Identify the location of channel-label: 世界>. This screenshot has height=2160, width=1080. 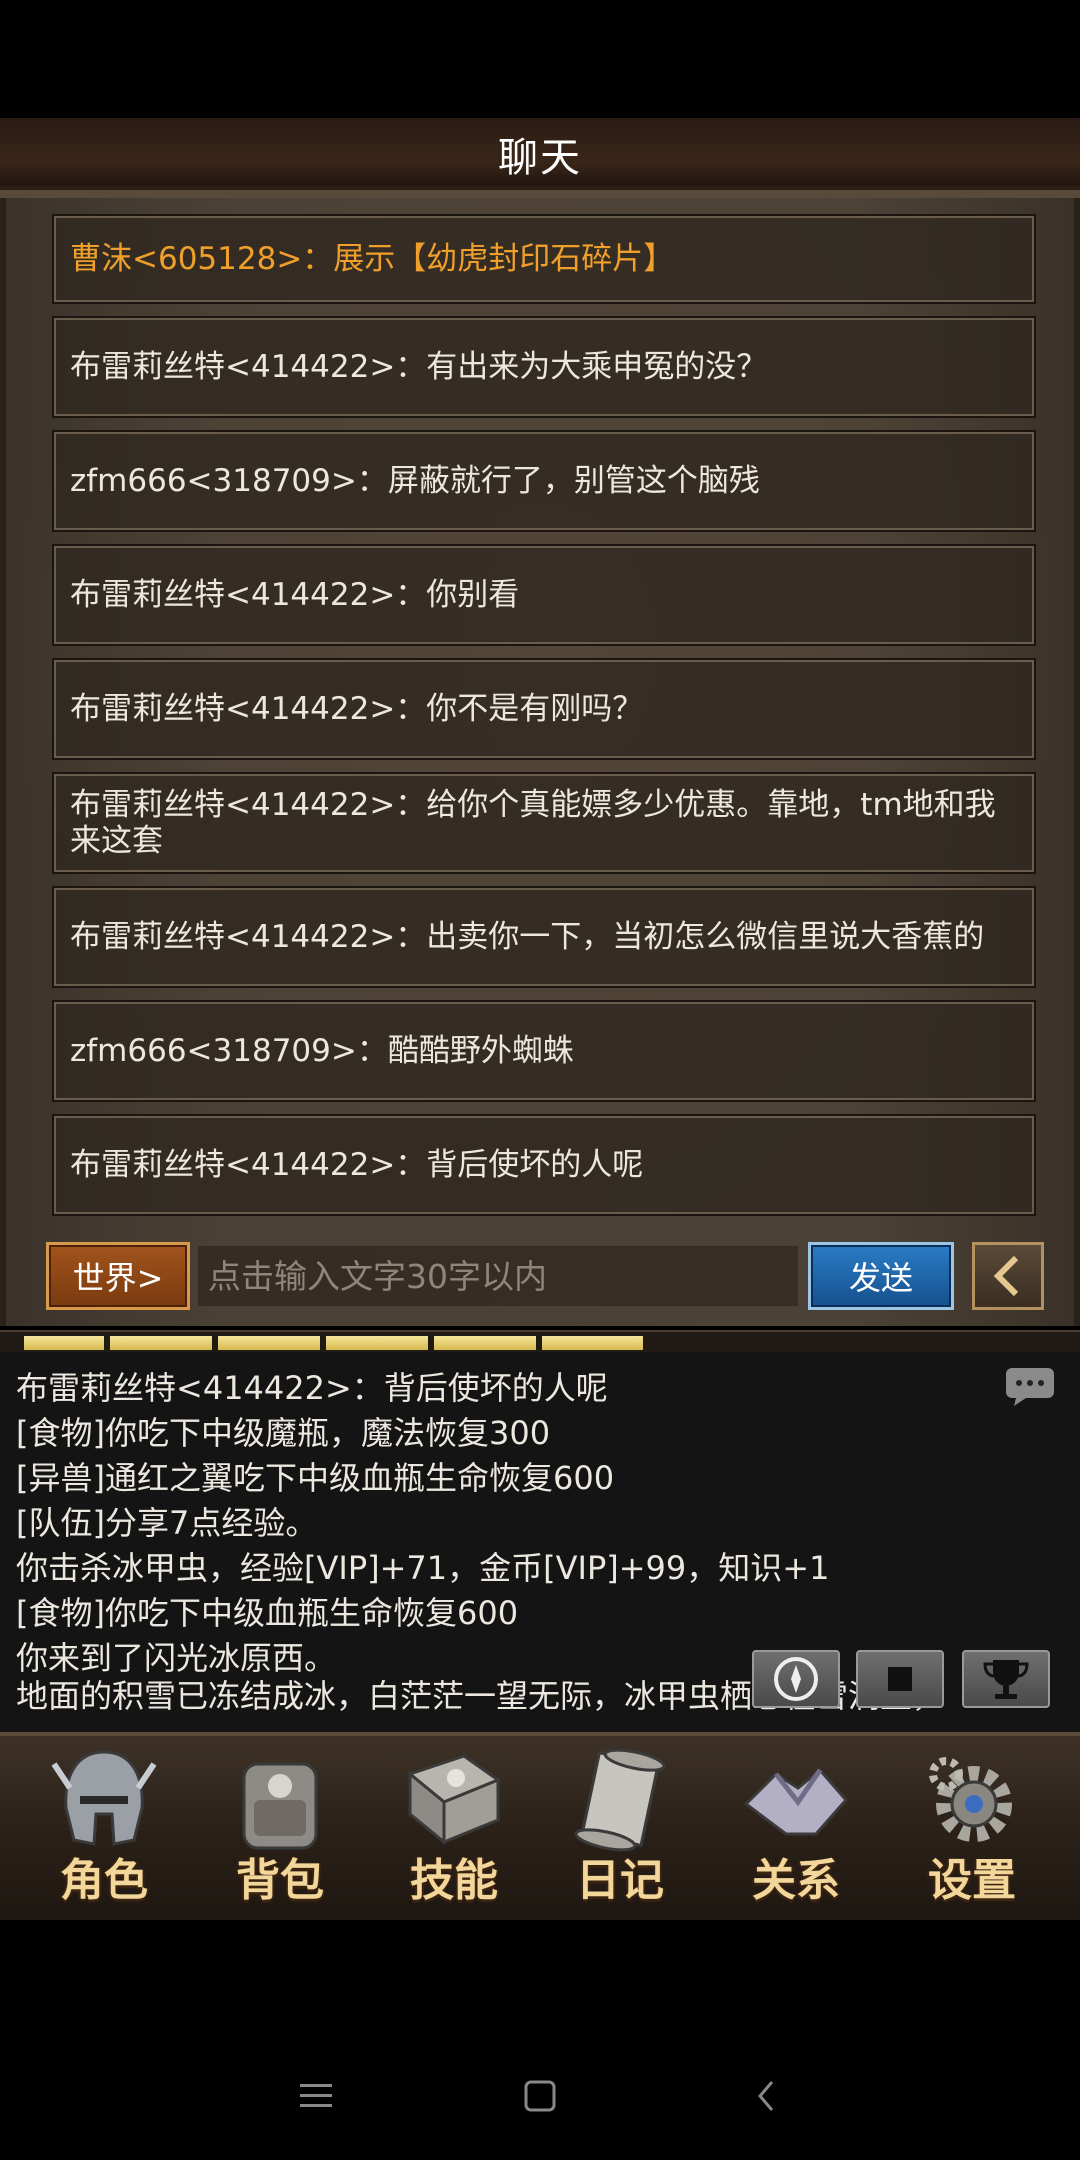
(118, 1278).